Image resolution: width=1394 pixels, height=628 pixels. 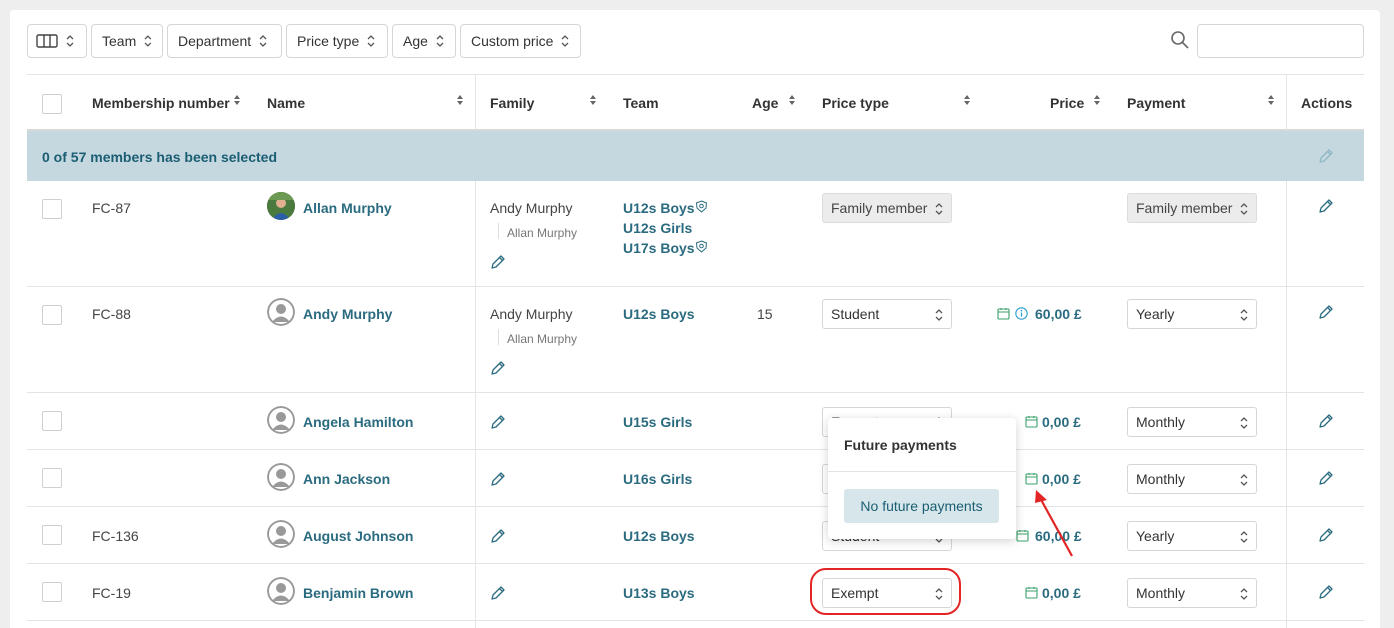 I want to click on price-type-select: Family member, so click(x=887, y=208).